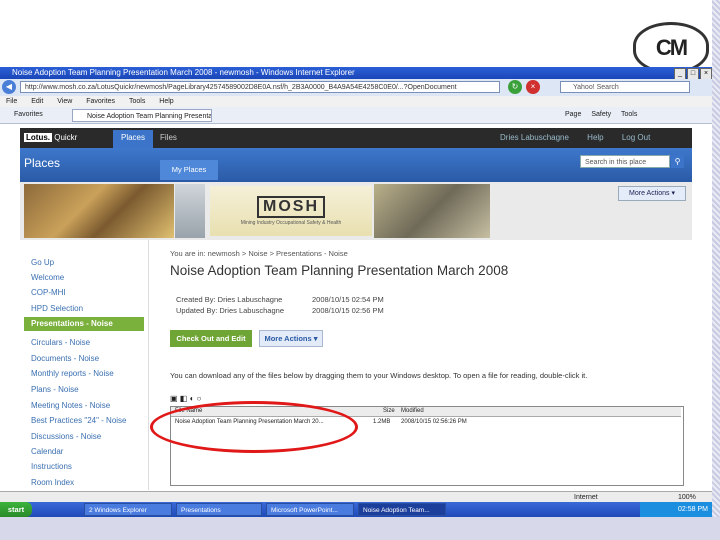 The height and width of the screenshot is (540, 720). What do you see at coordinates (706, 73) in the screenshot?
I see `close-icon: ×` at bounding box center [706, 73].